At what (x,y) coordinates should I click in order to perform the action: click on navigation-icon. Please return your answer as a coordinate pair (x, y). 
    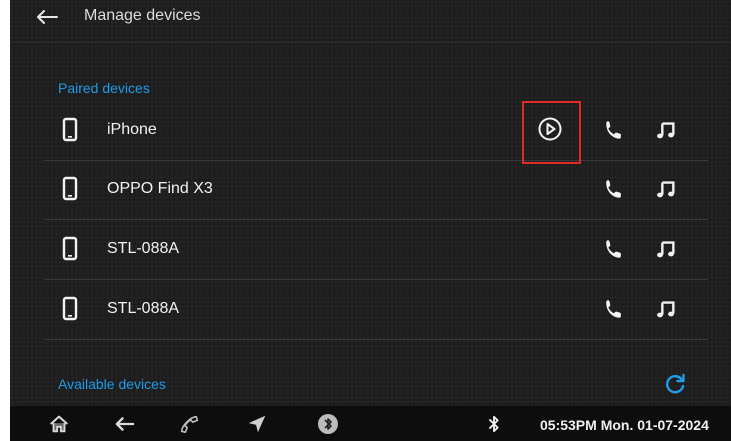
    Looking at the image, I should click on (257, 424).